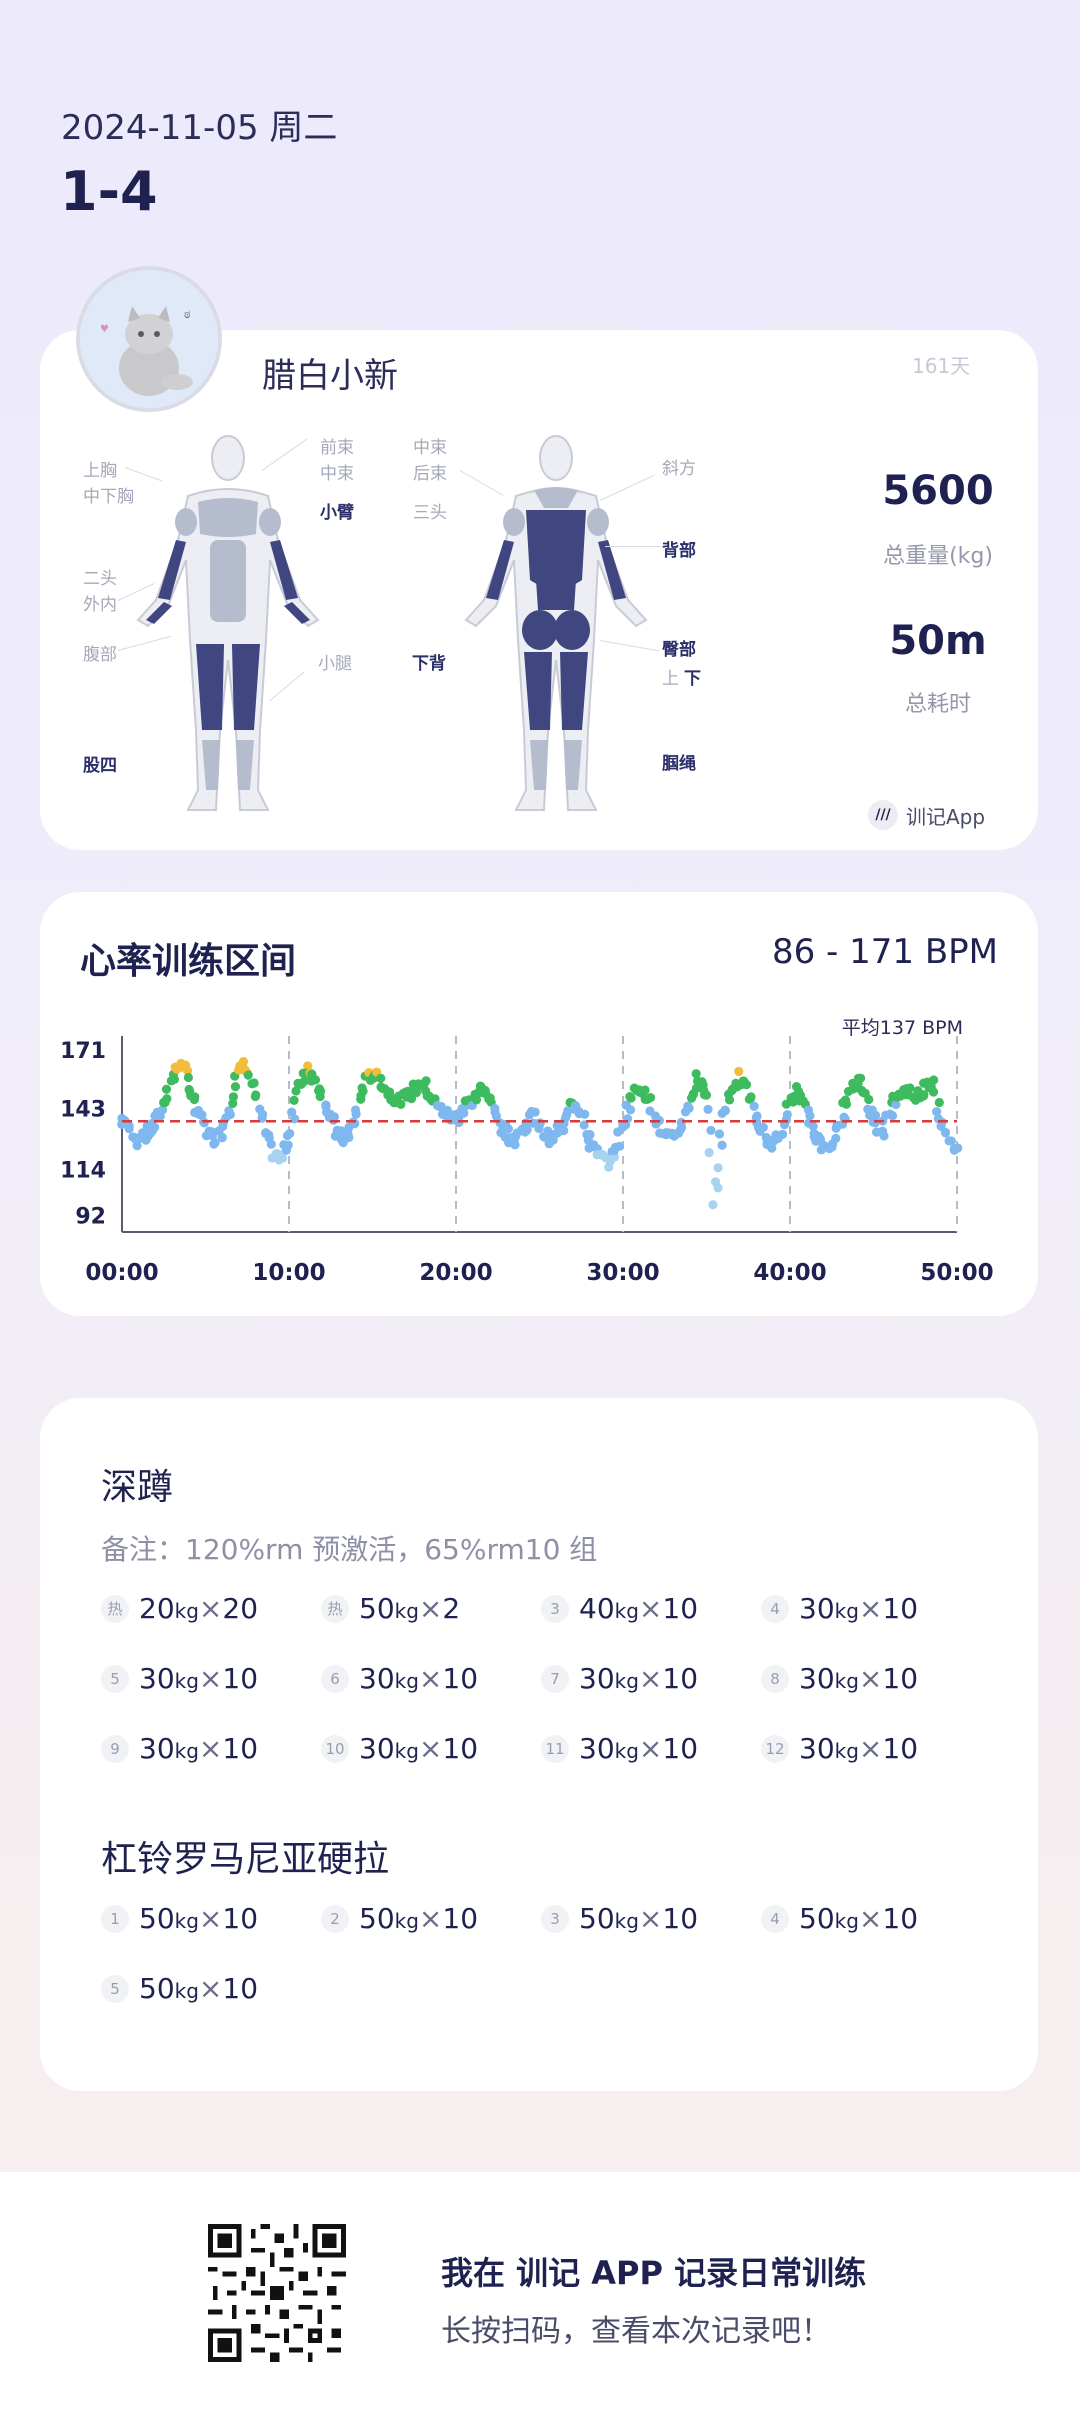 This screenshot has width=1080, height=2416. Describe the element at coordinates (115, 1918) in the screenshot. I see `set-index: 1` at that location.